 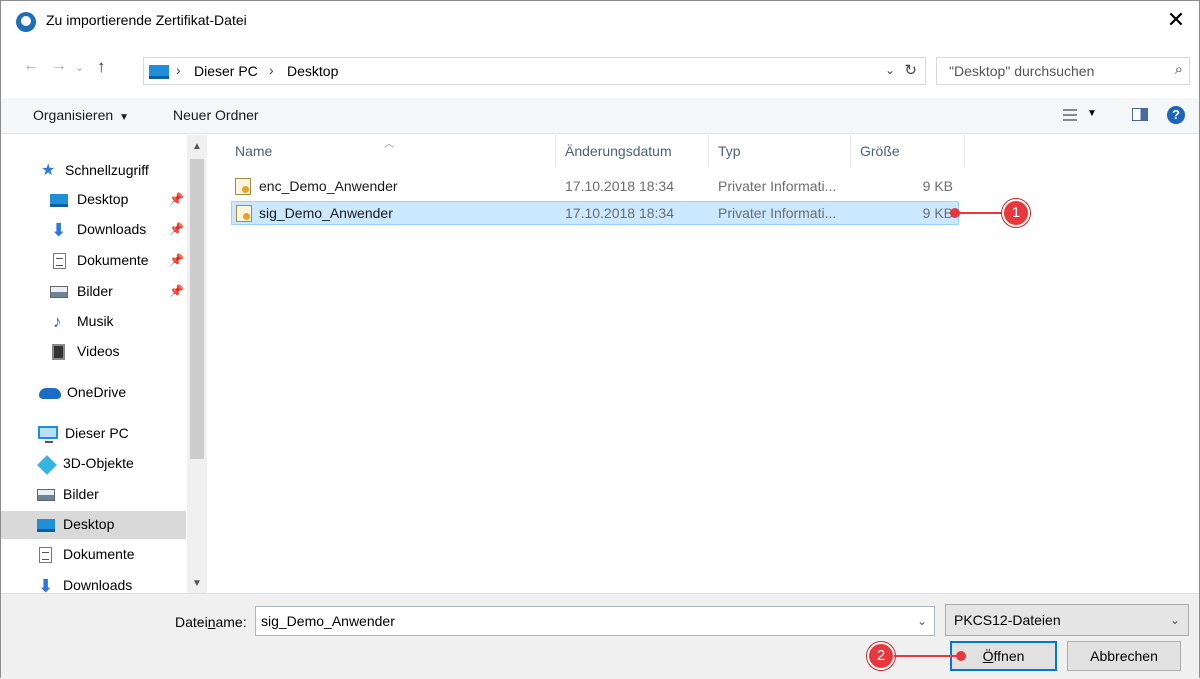 What do you see at coordinates (59, 66) in the screenshot?
I see `forward-arrow-icon: →` at bounding box center [59, 66].